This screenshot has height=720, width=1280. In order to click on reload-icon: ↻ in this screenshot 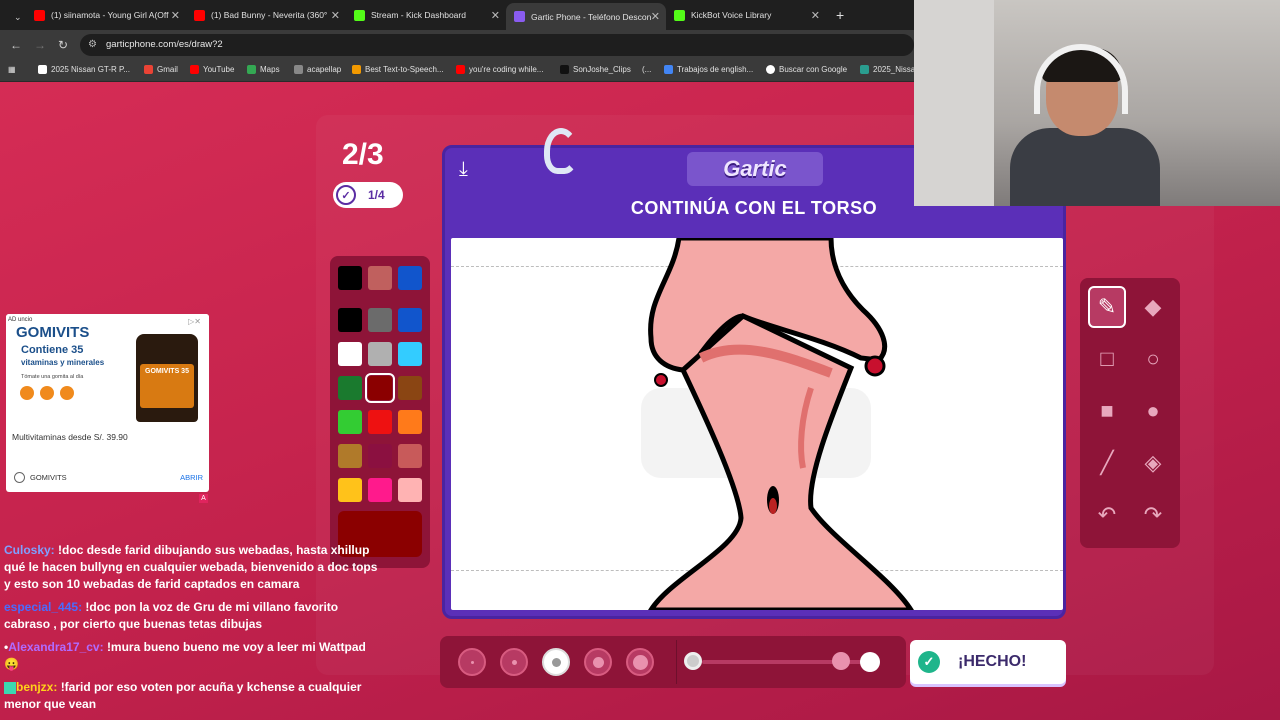, I will do `click(63, 45)`.